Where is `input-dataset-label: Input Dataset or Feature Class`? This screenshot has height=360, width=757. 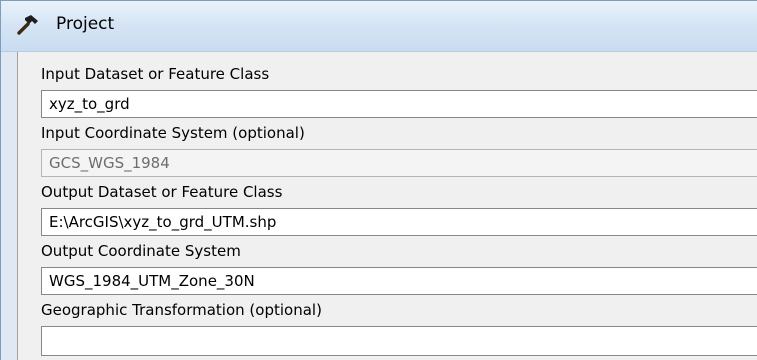 input-dataset-label: Input Dataset or Feature Class is located at coordinates (155, 74).